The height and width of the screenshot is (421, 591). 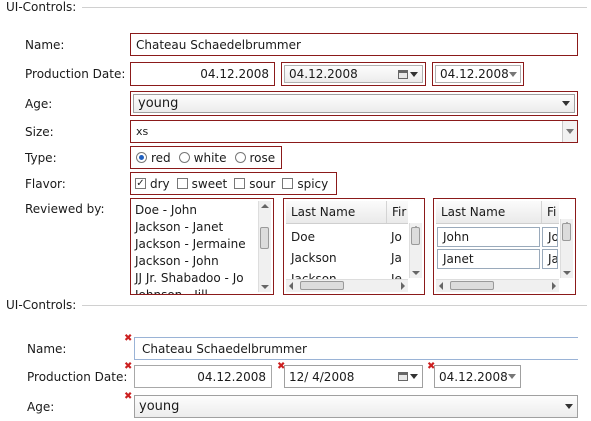 I want to click on list-item: JJ Jr. Shabadoo - Jo, so click(x=195, y=278).